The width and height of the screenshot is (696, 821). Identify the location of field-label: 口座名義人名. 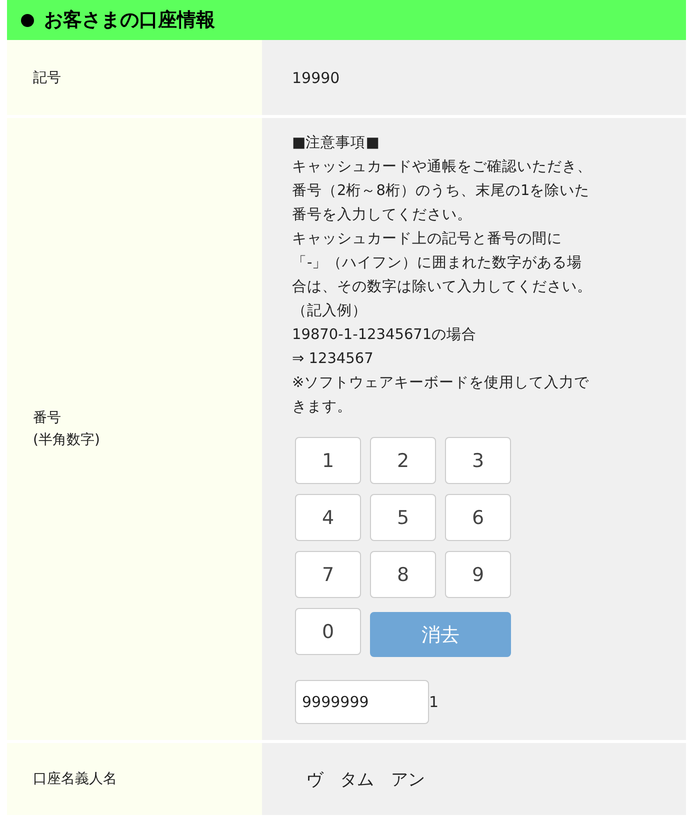
(75, 779).